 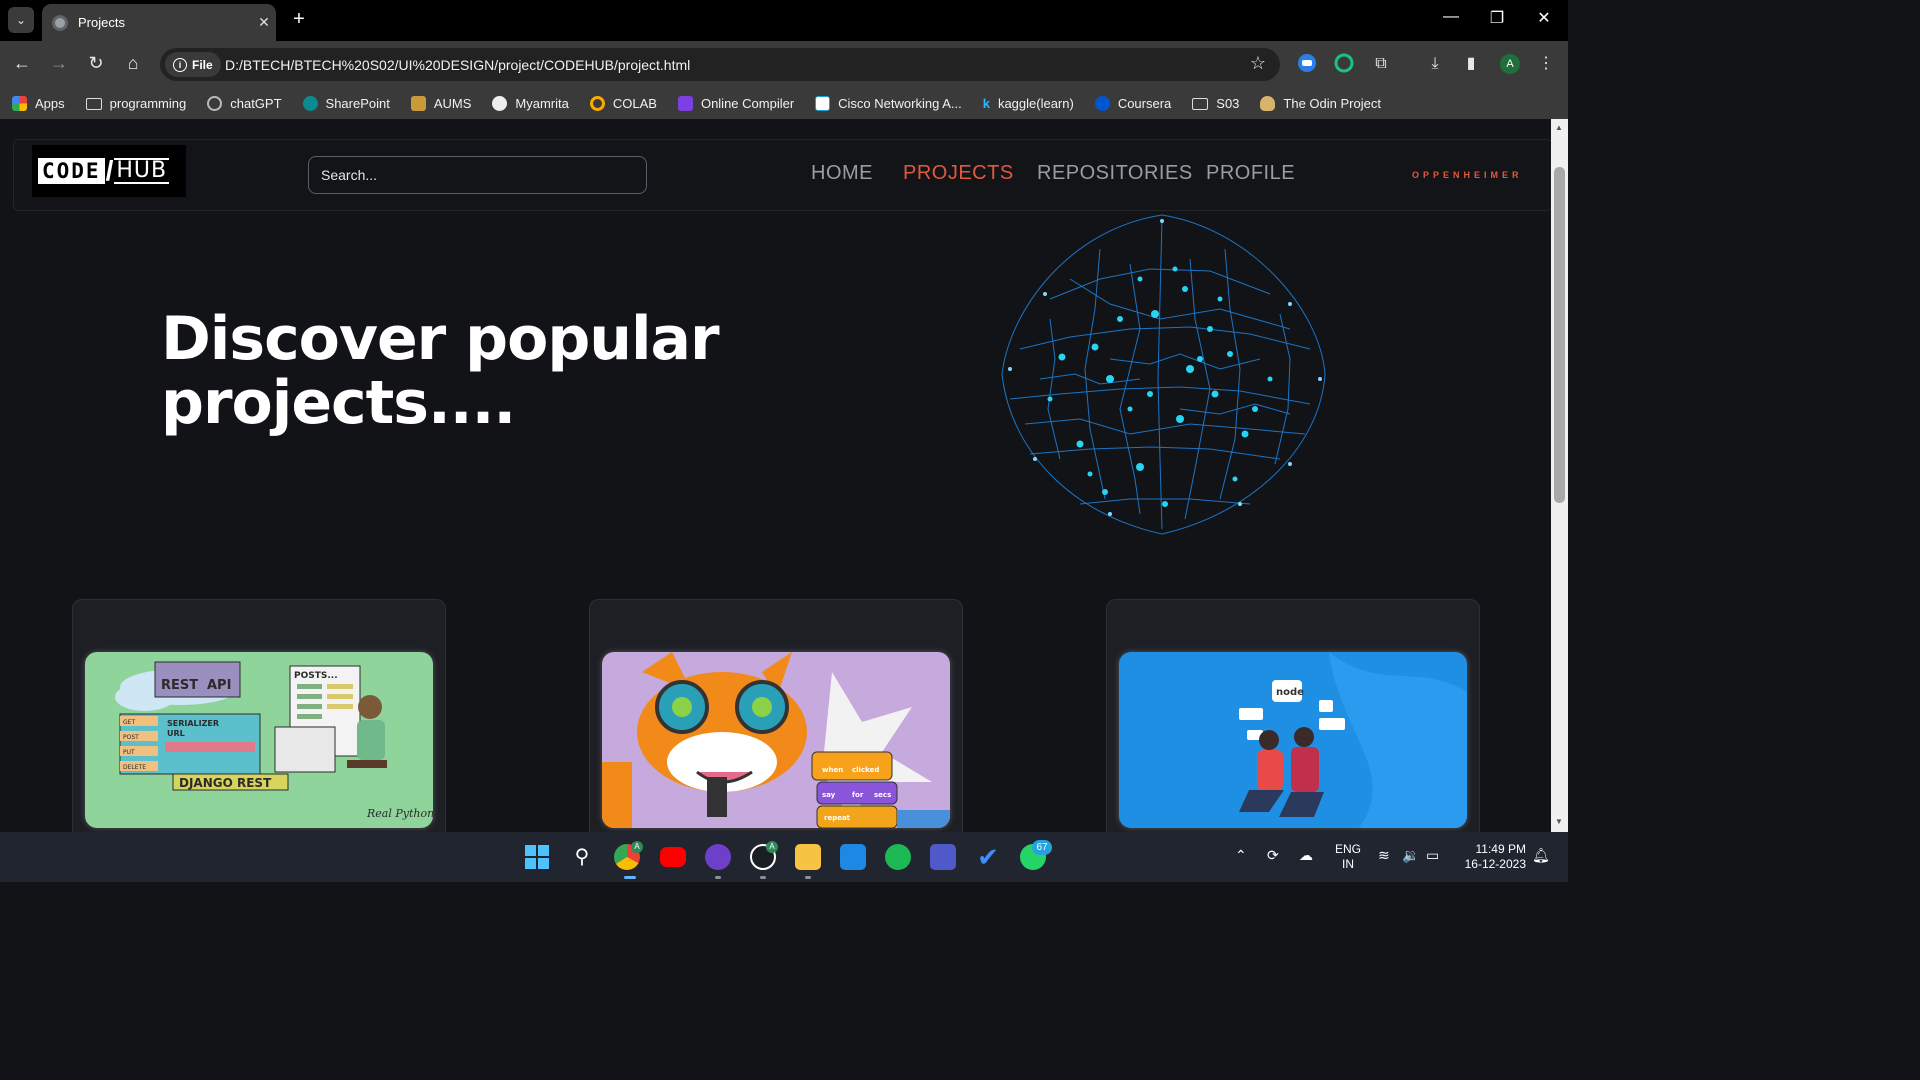 What do you see at coordinates (1546, 64) in the screenshot?
I see `menu-kebab-icon: ⋮` at bounding box center [1546, 64].